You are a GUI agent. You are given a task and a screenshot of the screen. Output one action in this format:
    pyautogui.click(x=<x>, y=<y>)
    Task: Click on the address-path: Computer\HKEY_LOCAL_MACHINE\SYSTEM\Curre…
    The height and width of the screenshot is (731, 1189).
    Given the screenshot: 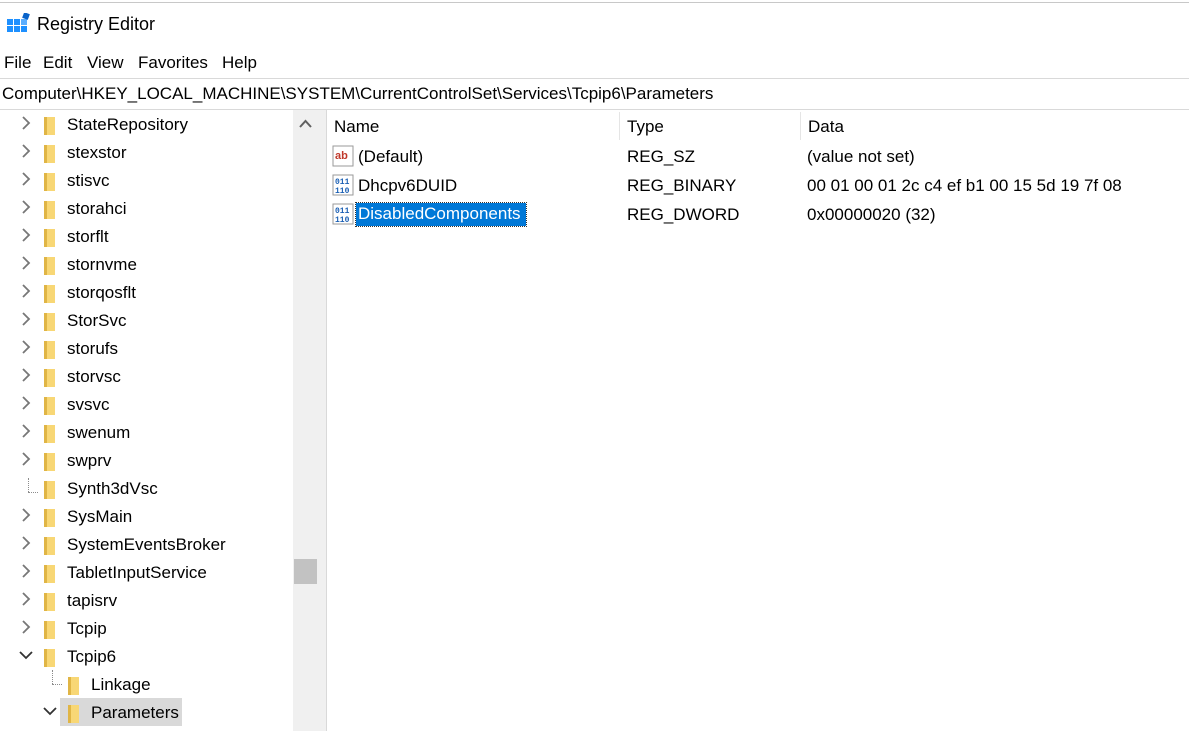 What is the action you would take?
    pyautogui.click(x=357, y=94)
    